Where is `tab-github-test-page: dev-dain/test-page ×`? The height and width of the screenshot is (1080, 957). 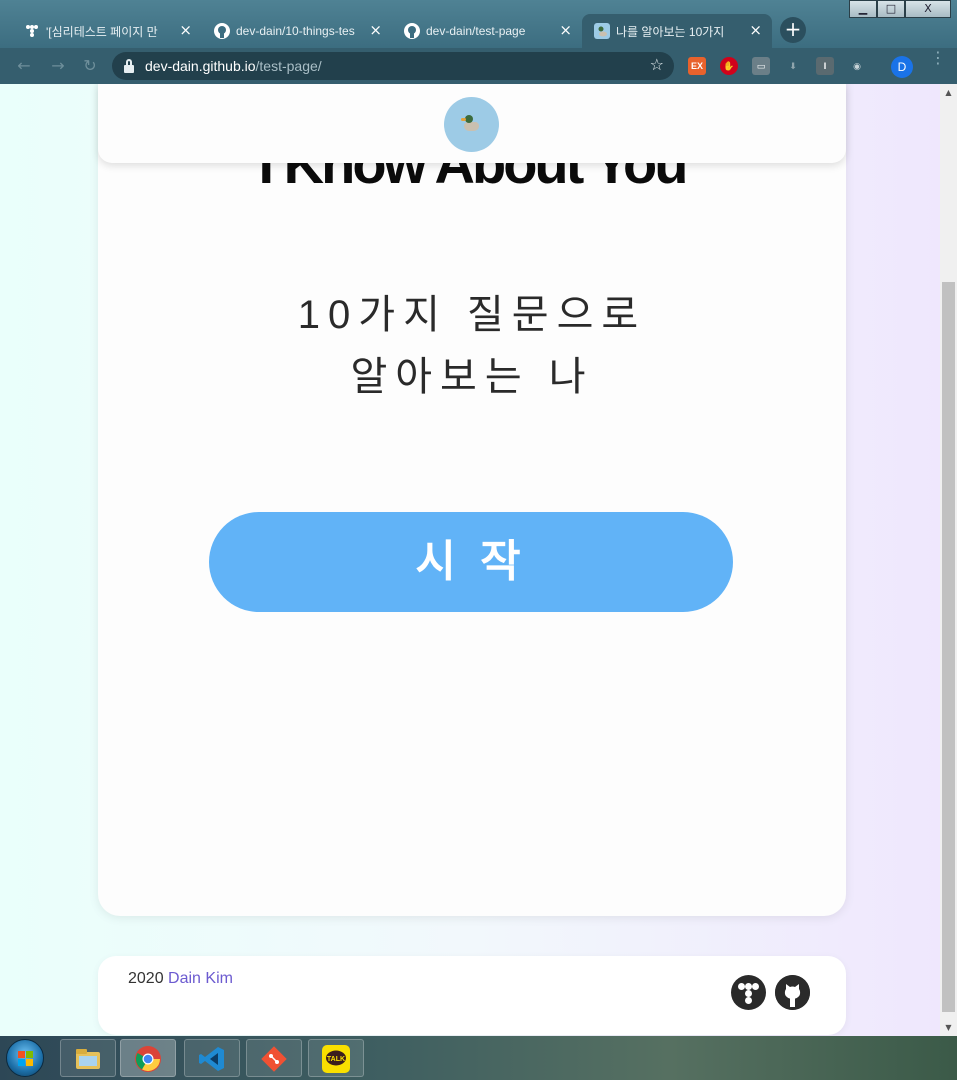
tab-github-test-page: dev-dain/test-page × is located at coordinates (487, 31).